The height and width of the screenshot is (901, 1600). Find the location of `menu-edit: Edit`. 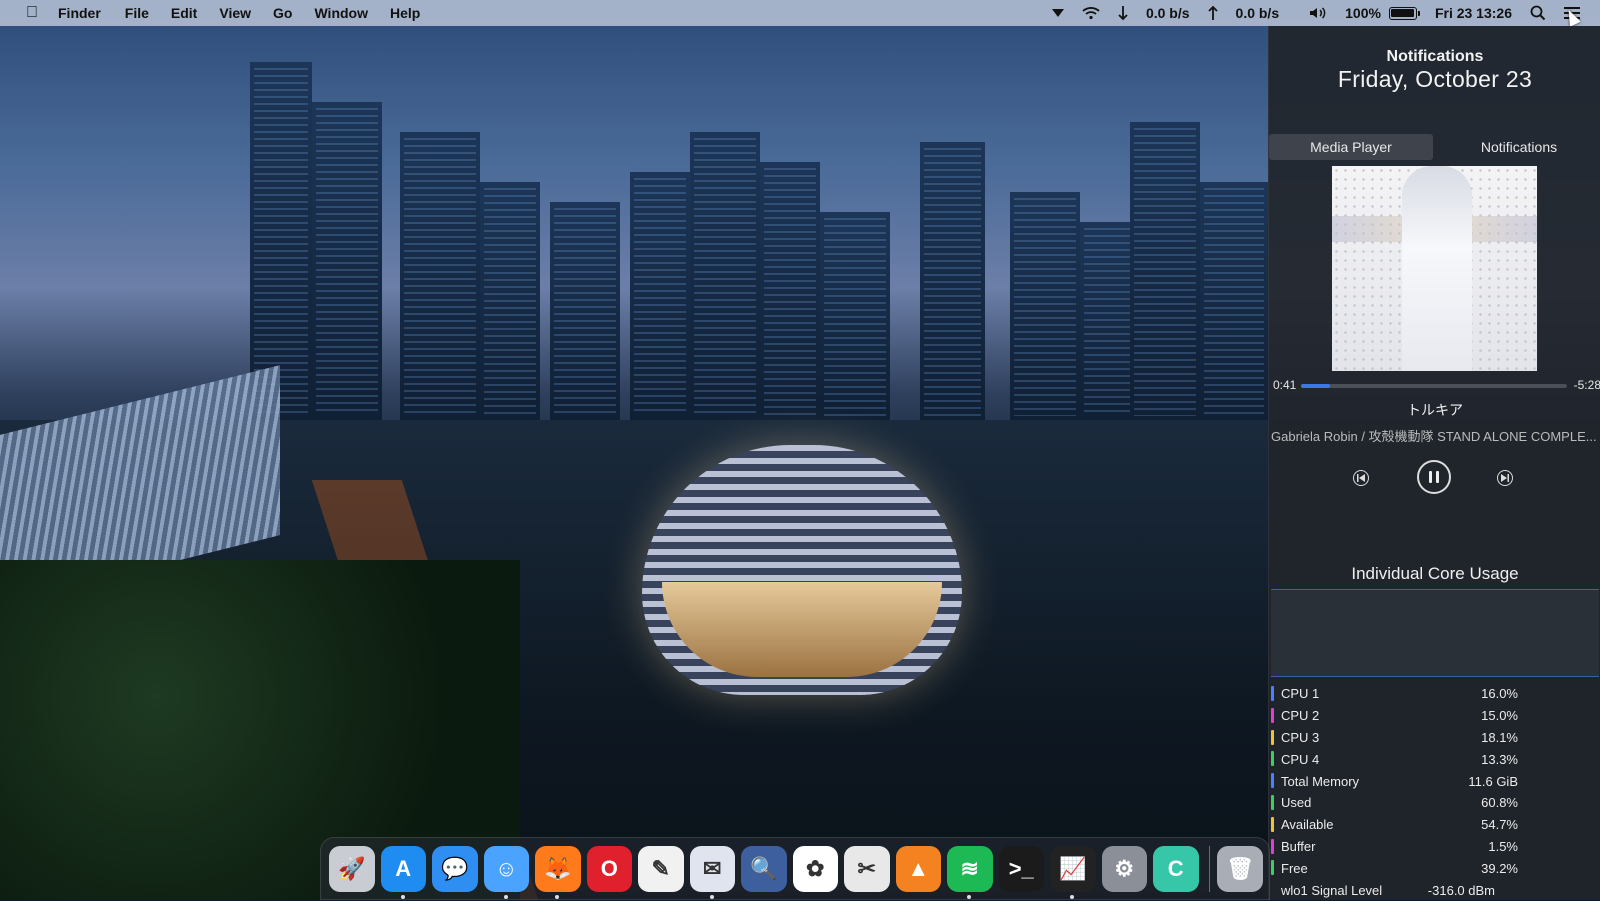

menu-edit: Edit is located at coordinates (184, 13).